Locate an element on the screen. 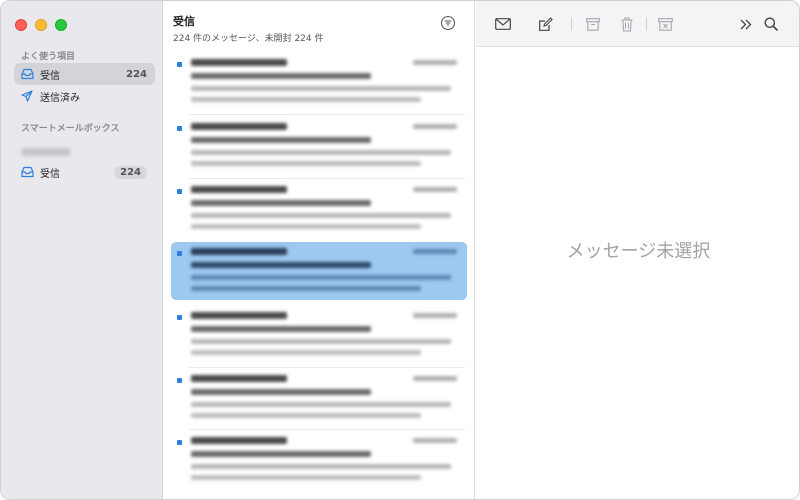 The width and height of the screenshot is (800, 500). trash-button is located at coordinates (627, 24).